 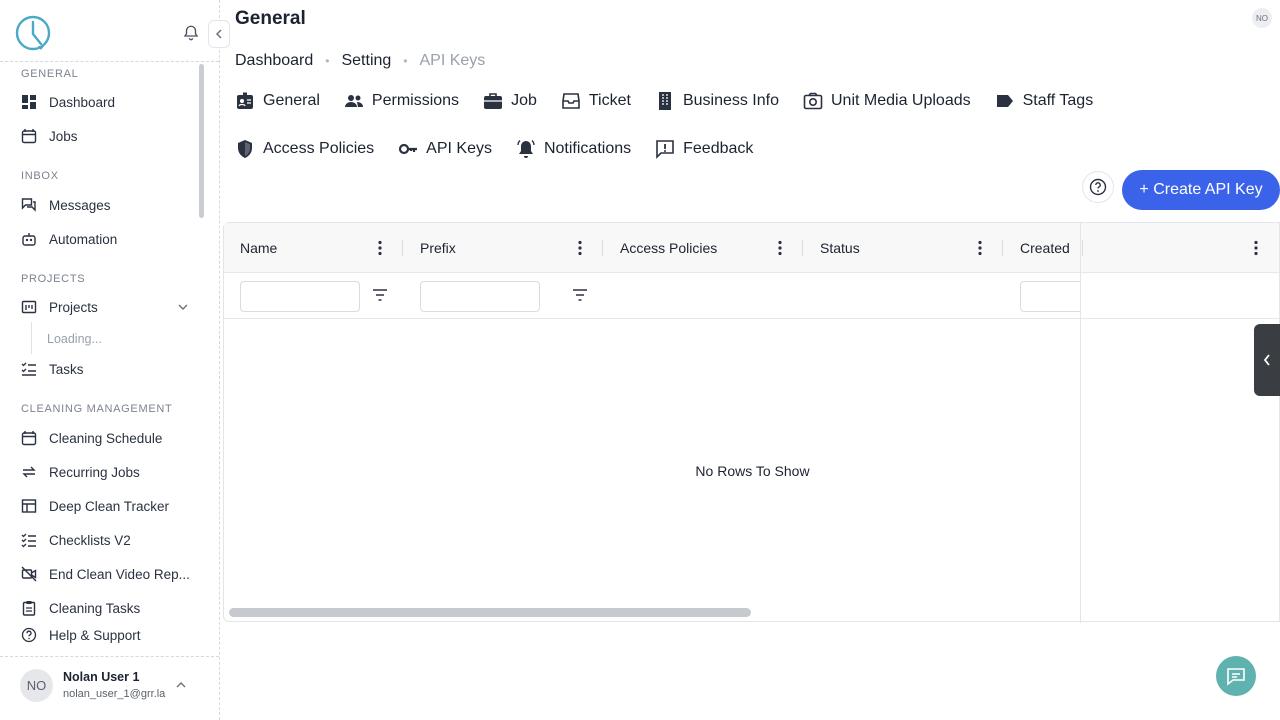 What do you see at coordinates (29, 136) in the screenshot?
I see `calendar-check-icon` at bounding box center [29, 136].